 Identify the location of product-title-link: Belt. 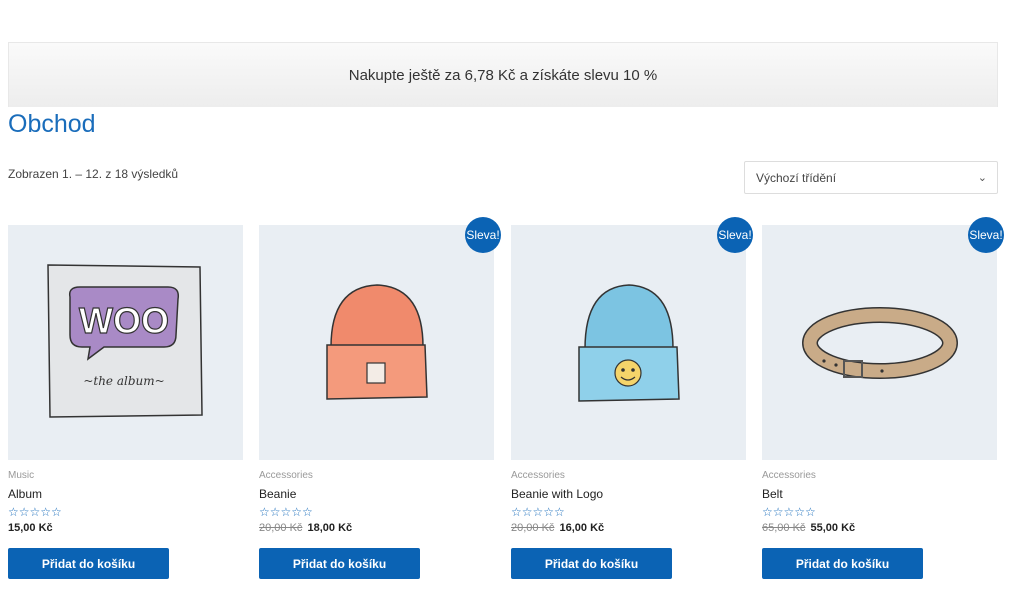
(879, 494).